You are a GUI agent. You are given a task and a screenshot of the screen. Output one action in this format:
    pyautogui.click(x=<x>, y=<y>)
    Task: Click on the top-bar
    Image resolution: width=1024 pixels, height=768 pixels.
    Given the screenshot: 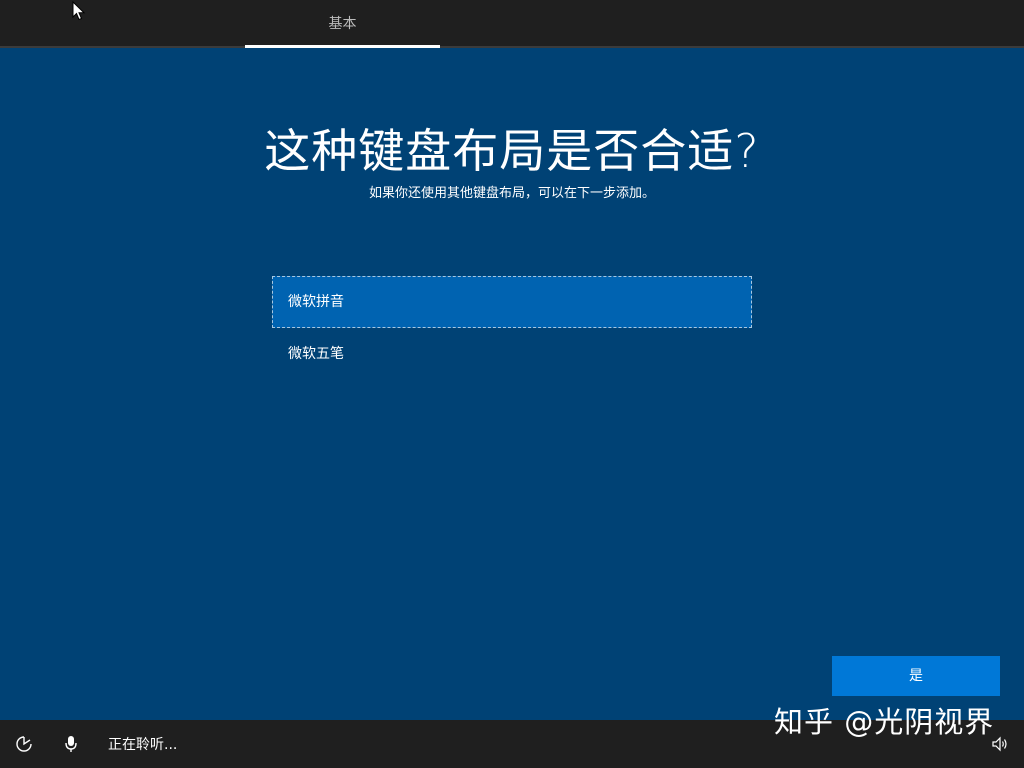 What is the action you would take?
    pyautogui.click(x=512, y=23)
    